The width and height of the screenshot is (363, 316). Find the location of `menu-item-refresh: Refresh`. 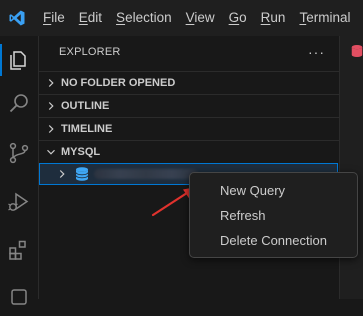

menu-item-refresh: Refresh is located at coordinates (273, 215).